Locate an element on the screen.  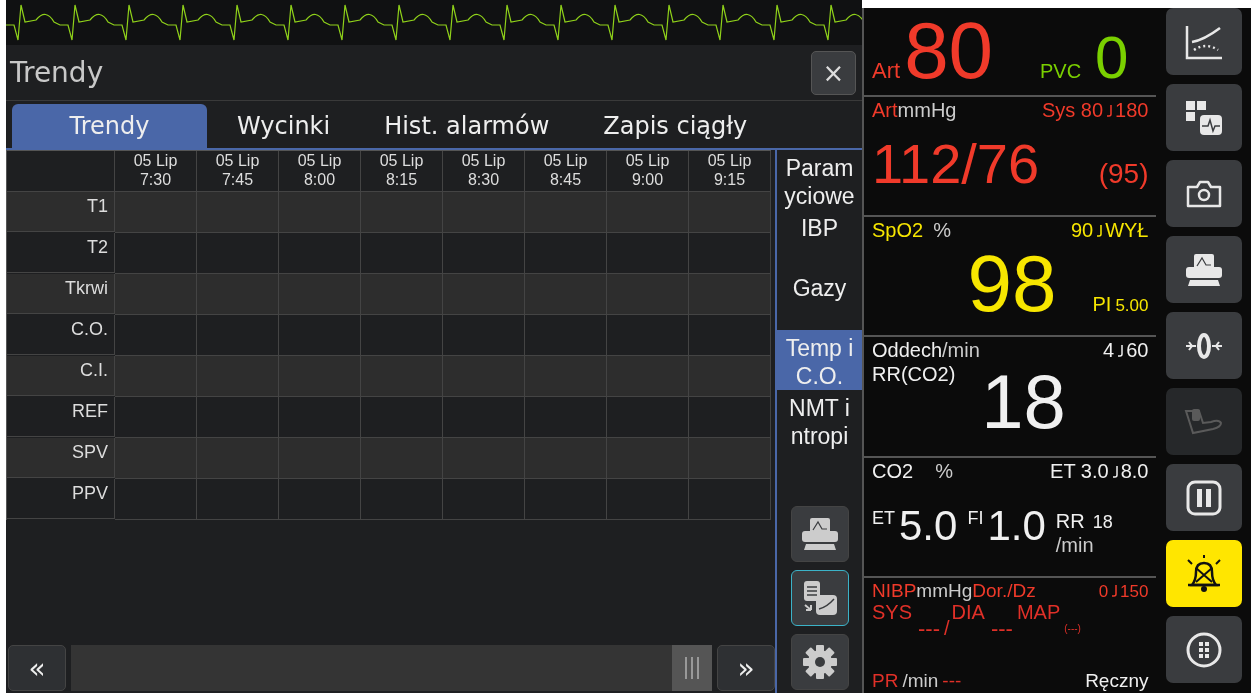
et-label: ET is located at coordinates (883, 518).